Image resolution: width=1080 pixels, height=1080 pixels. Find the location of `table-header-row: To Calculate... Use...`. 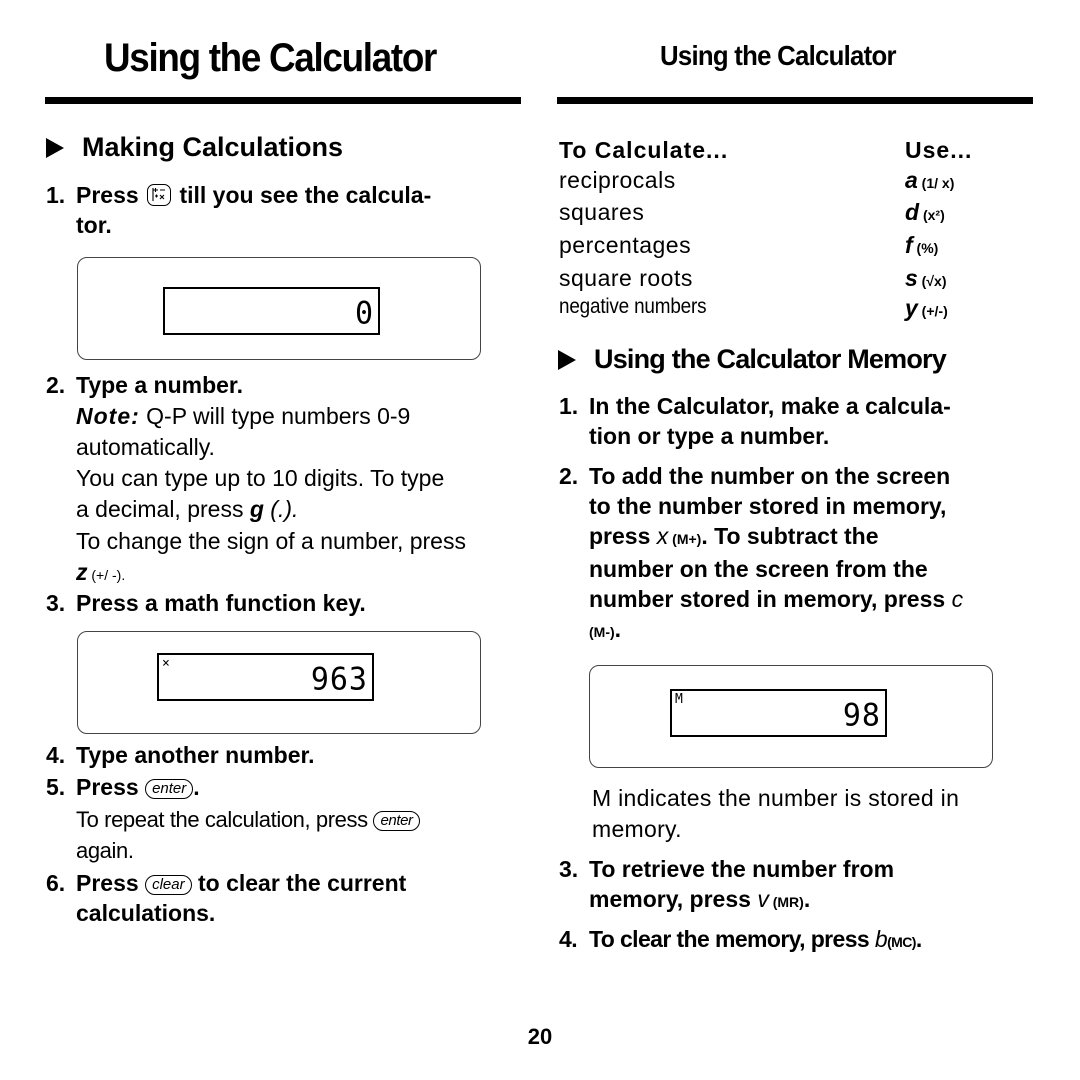

table-header-row: To Calculate... Use... is located at coordinates (794, 152).